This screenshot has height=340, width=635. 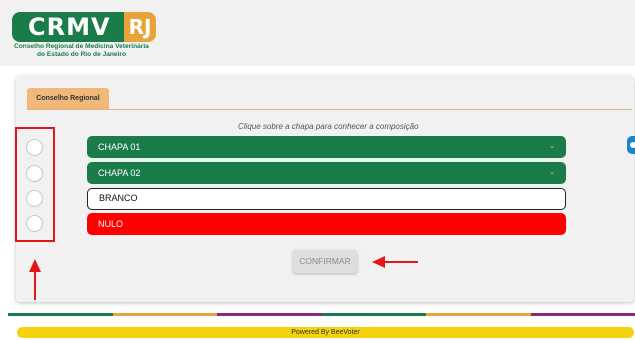 What do you see at coordinates (68, 99) in the screenshot?
I see `tab-conselho-regional: Conselho Regional` at bounding box center [68, 99].